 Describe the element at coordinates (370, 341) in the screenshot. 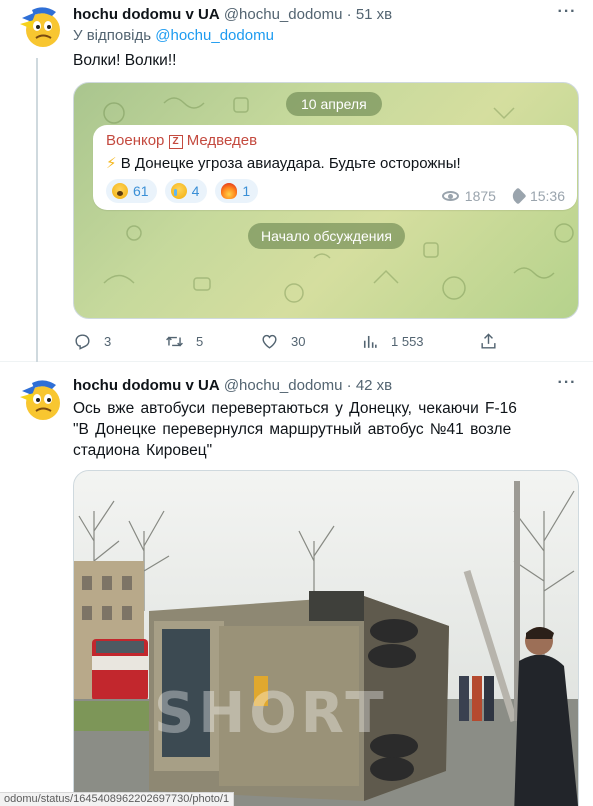

I see `analytics-icon` at that location.